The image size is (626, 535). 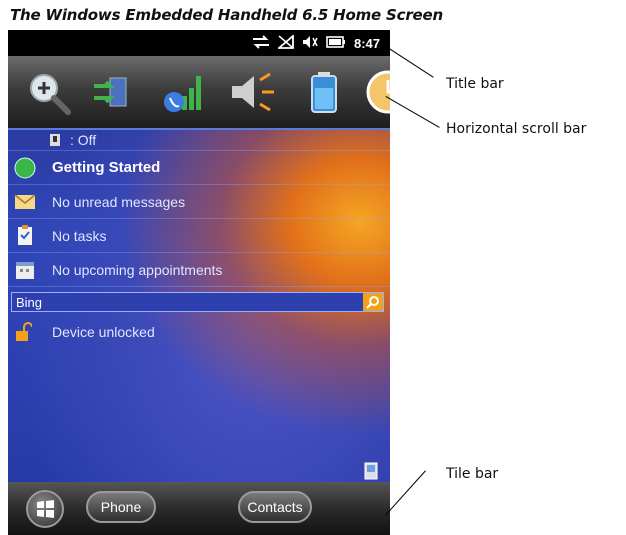 I want to click on tile-bar: Phone Contacts, so click(x=199, y=508).